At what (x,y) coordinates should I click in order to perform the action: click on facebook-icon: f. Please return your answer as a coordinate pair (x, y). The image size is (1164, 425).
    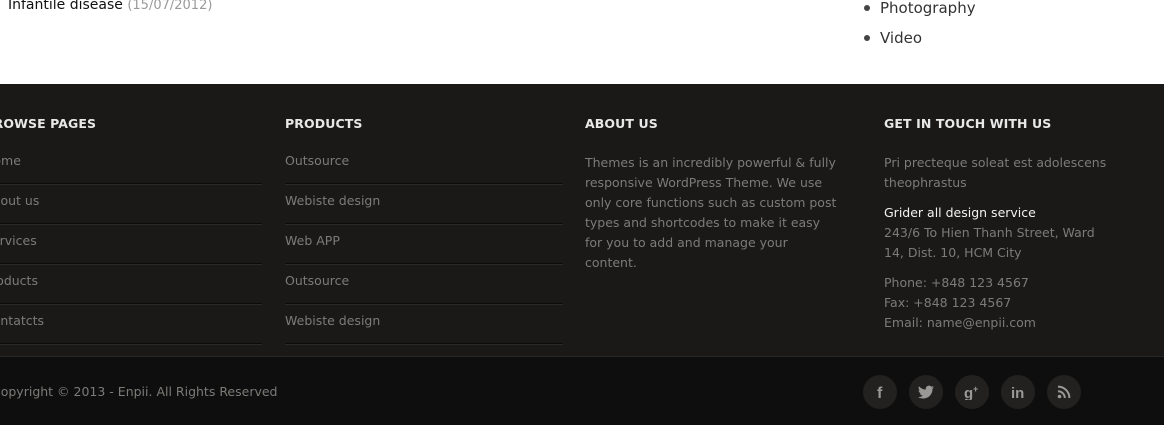
    Looking at the image, I should click on (880, 392).